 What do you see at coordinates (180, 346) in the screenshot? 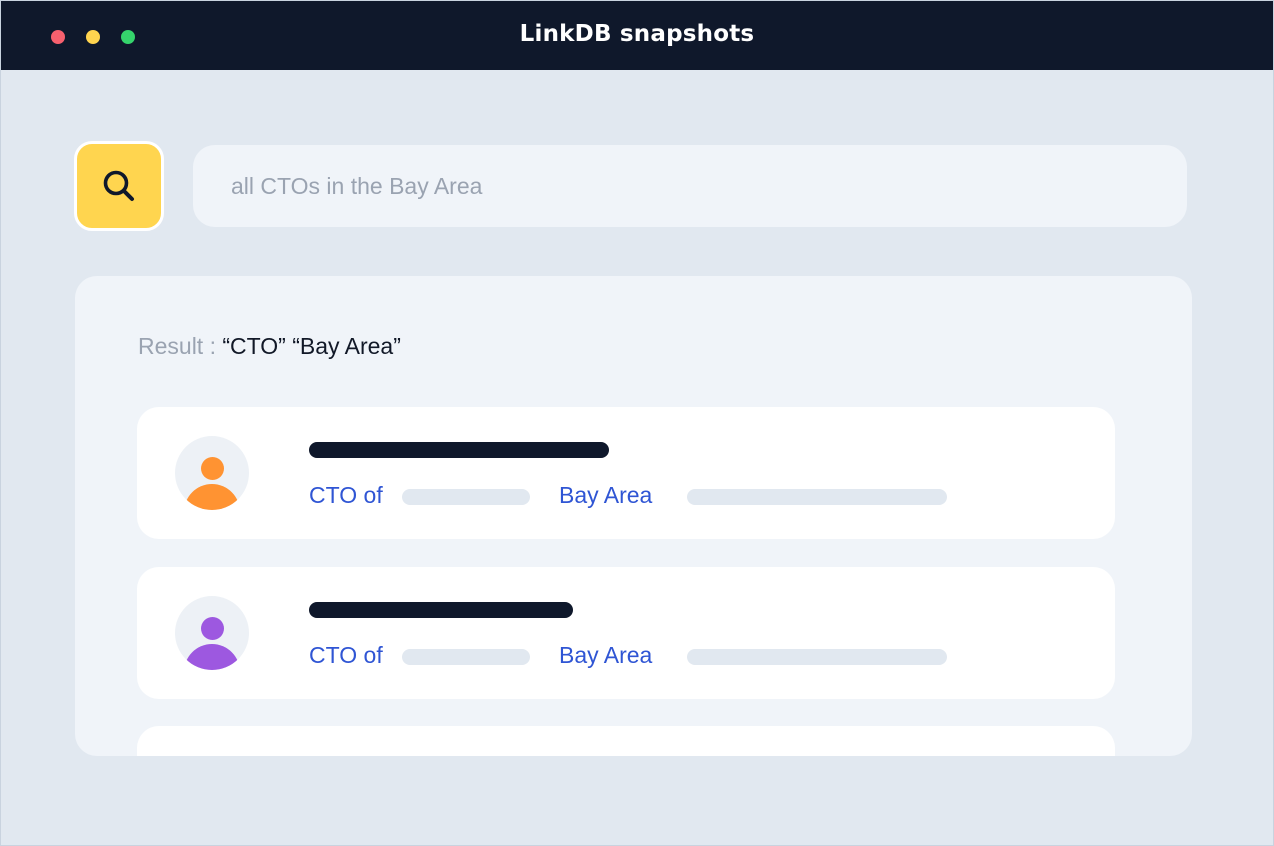
I see `result-label: Result :` at bounding box center [180, 346].